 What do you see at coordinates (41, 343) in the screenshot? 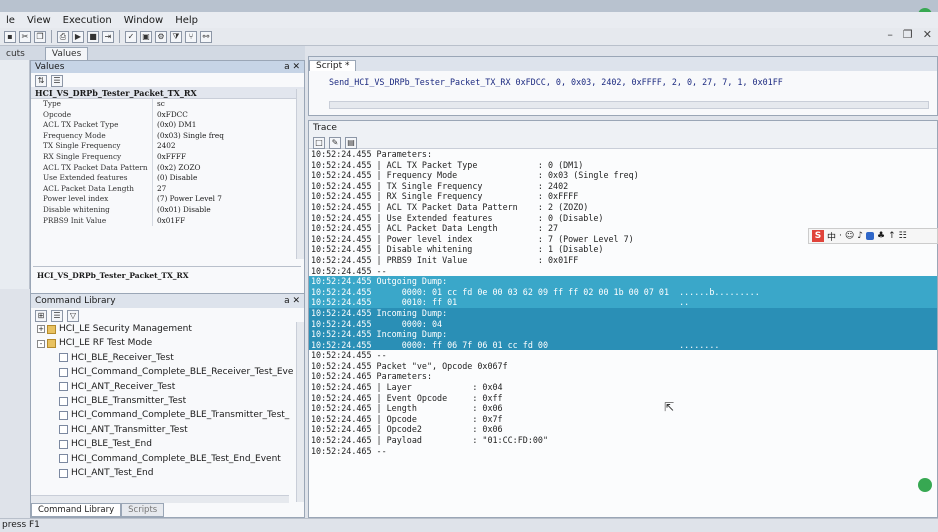
I see `expander-icon: -` at bounding box center [41, 343].